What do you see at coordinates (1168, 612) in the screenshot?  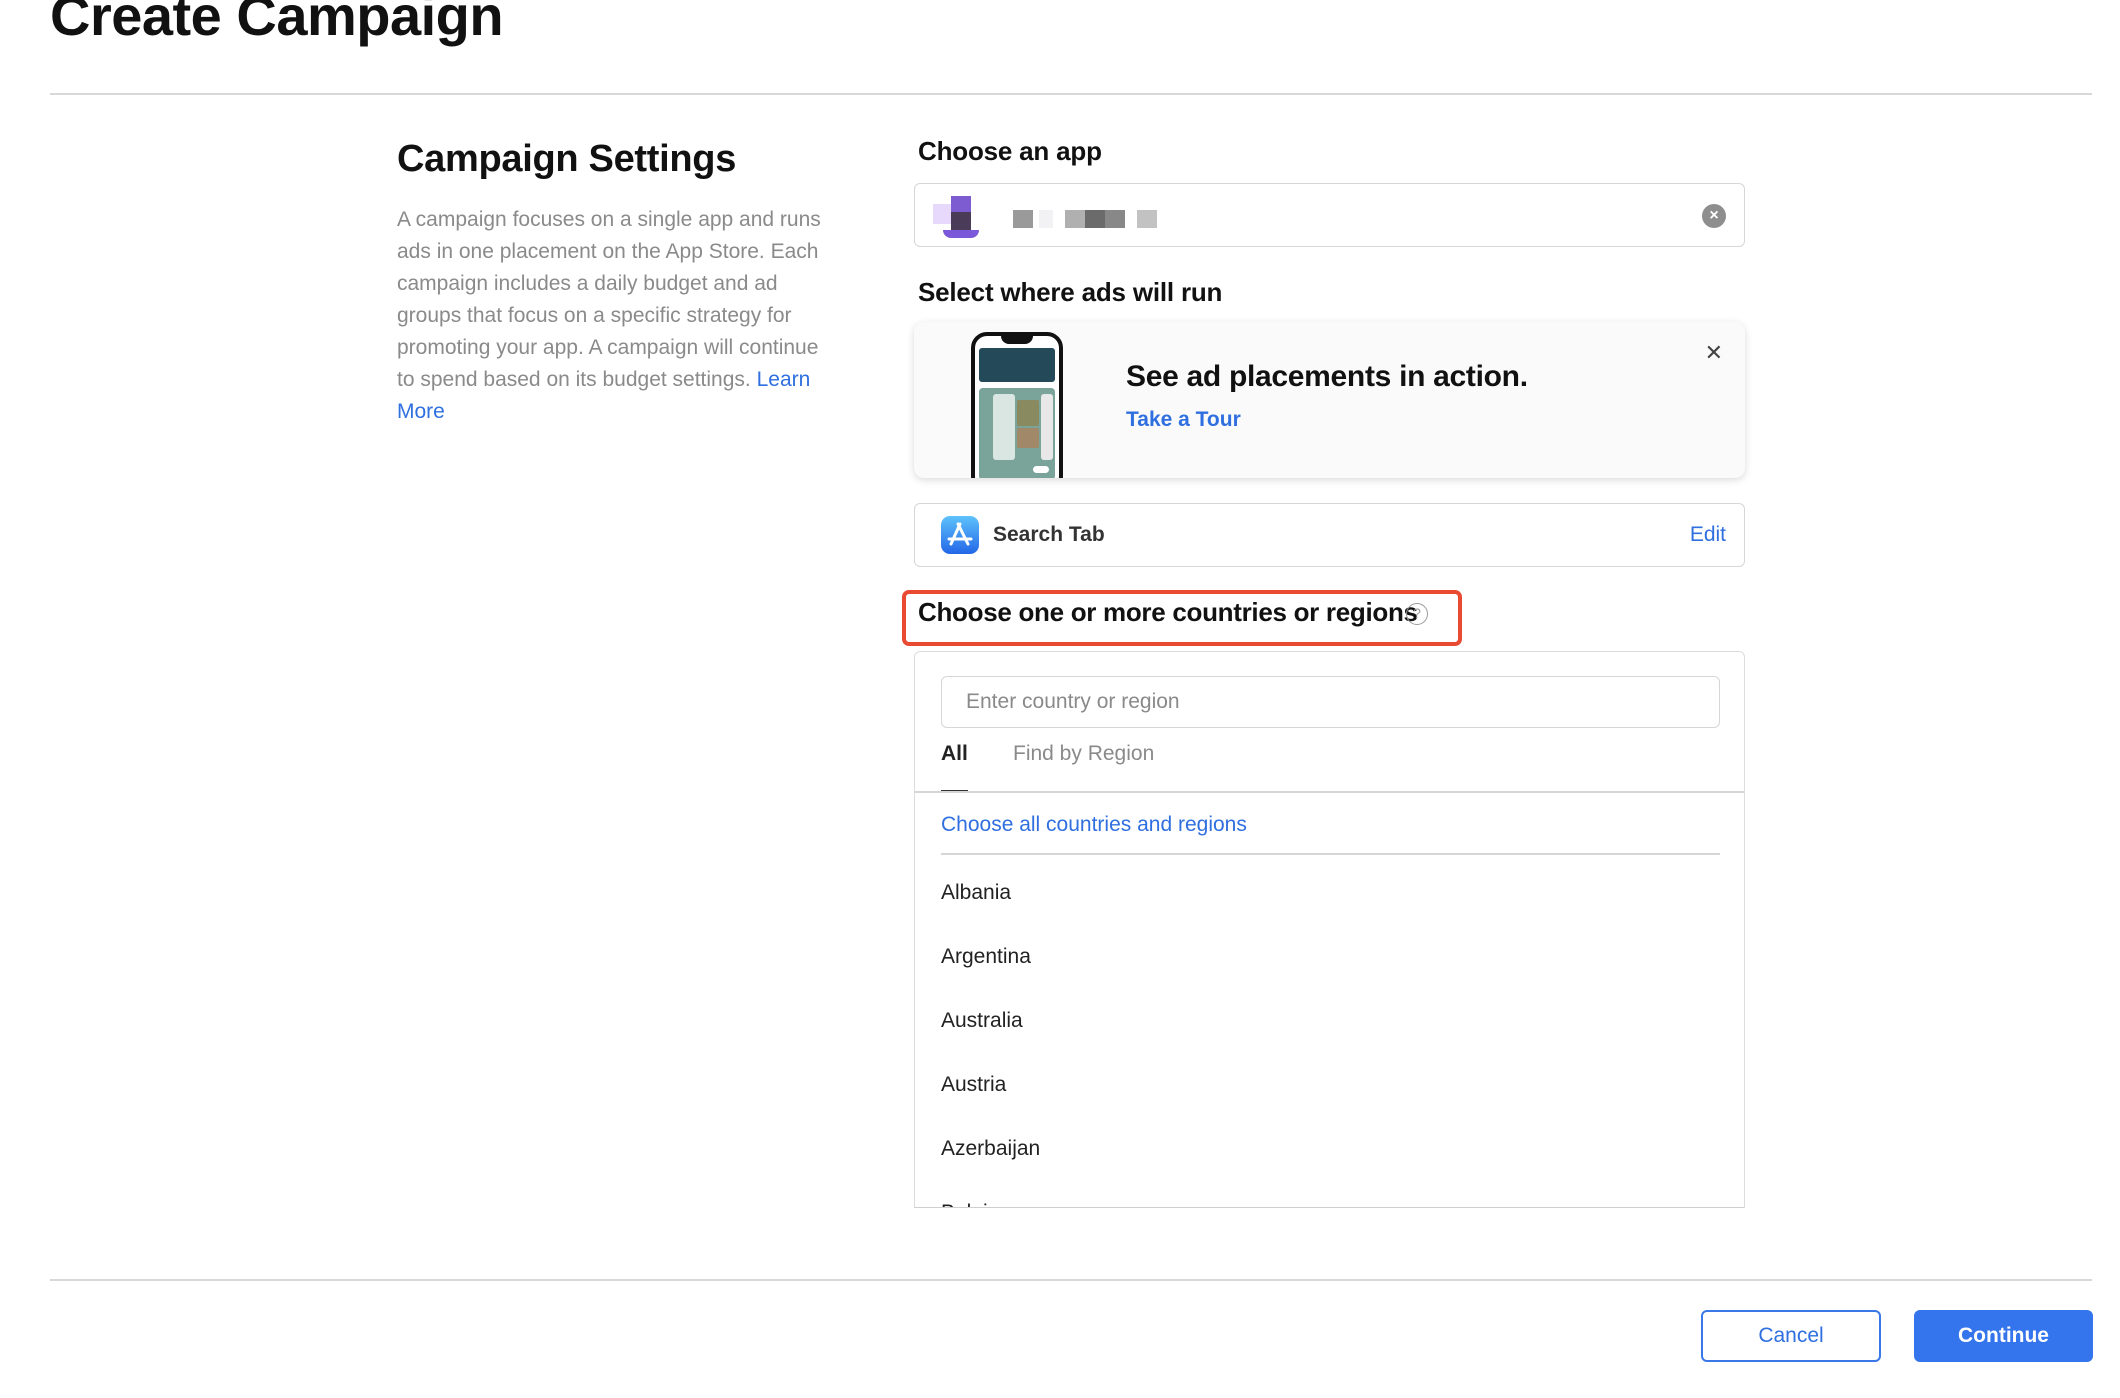 I see `countries-label: Choose one or more countries or regions` at bounding box center [1168, 612].